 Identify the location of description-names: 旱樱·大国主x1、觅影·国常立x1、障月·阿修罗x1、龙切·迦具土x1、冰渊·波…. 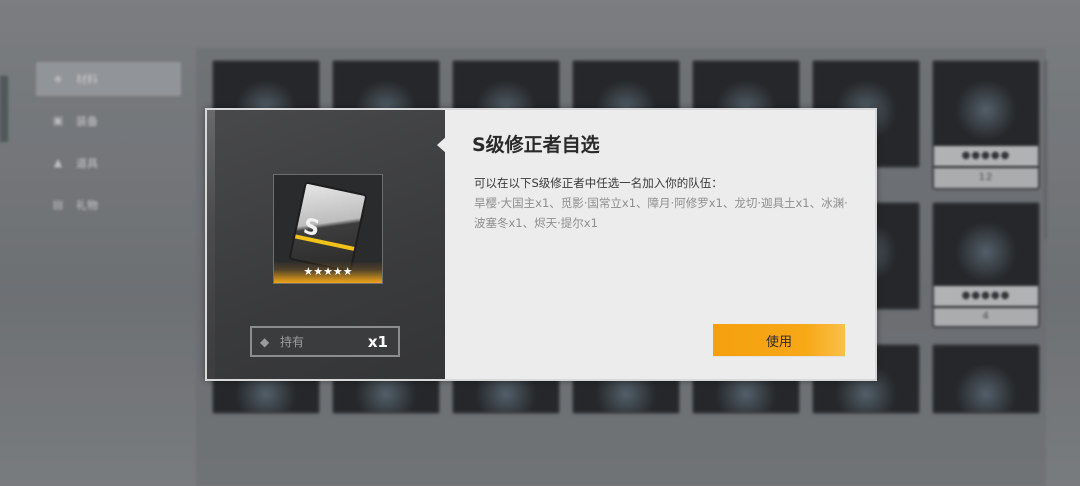
(661, 213).